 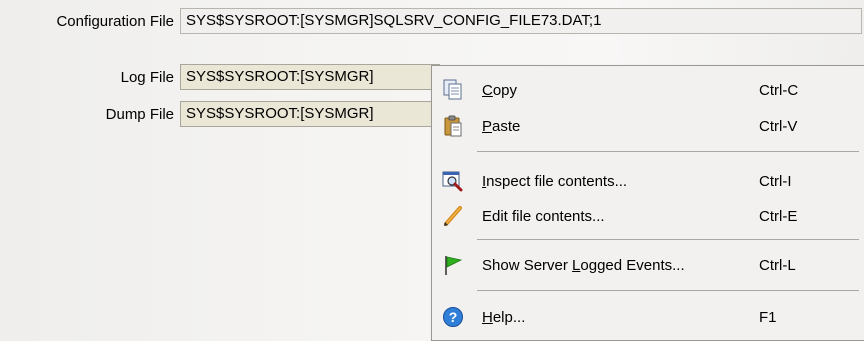 I want to click on log-file-label-cell: Log File, so click(x=87, y=77).